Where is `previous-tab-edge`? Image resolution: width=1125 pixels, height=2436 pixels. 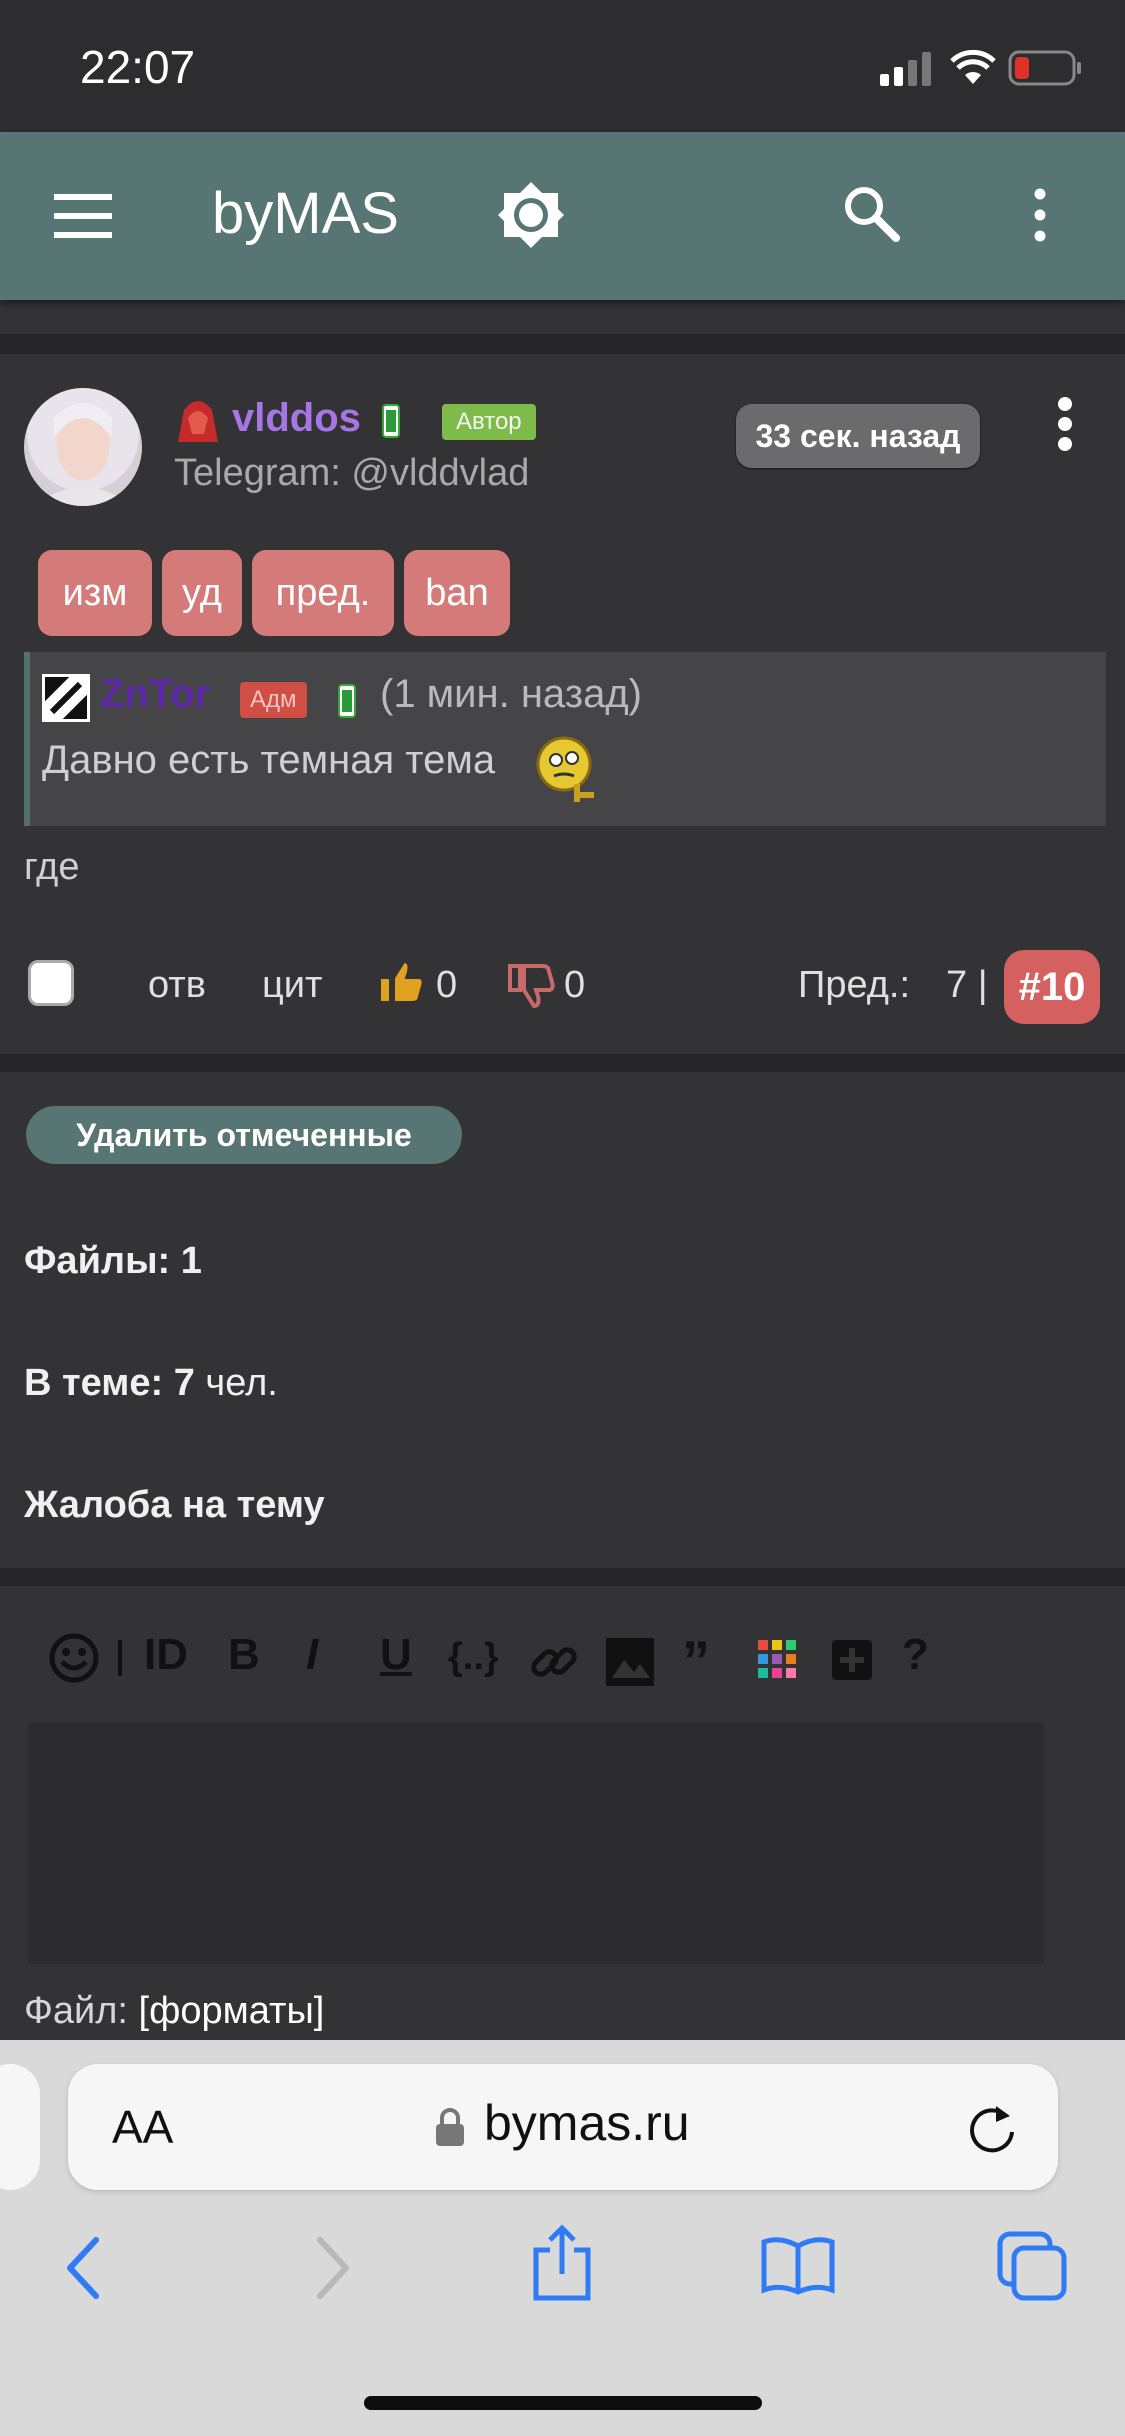
previous-tab-edge is located at coordinates (20, 2127).